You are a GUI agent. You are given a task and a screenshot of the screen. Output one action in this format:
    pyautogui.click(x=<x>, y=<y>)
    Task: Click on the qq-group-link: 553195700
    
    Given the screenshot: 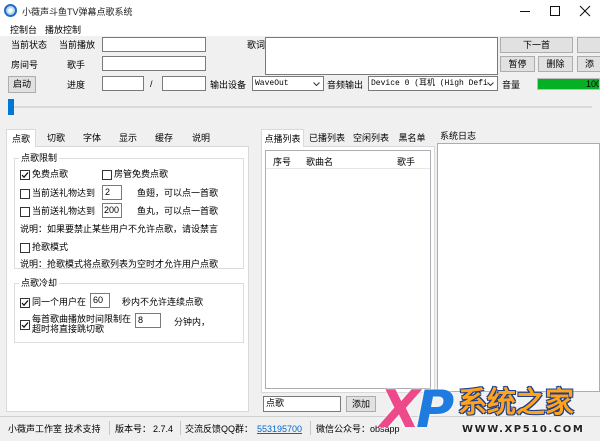 What is the action you would take?
    pyautogui.click(x=279, y=429)
    